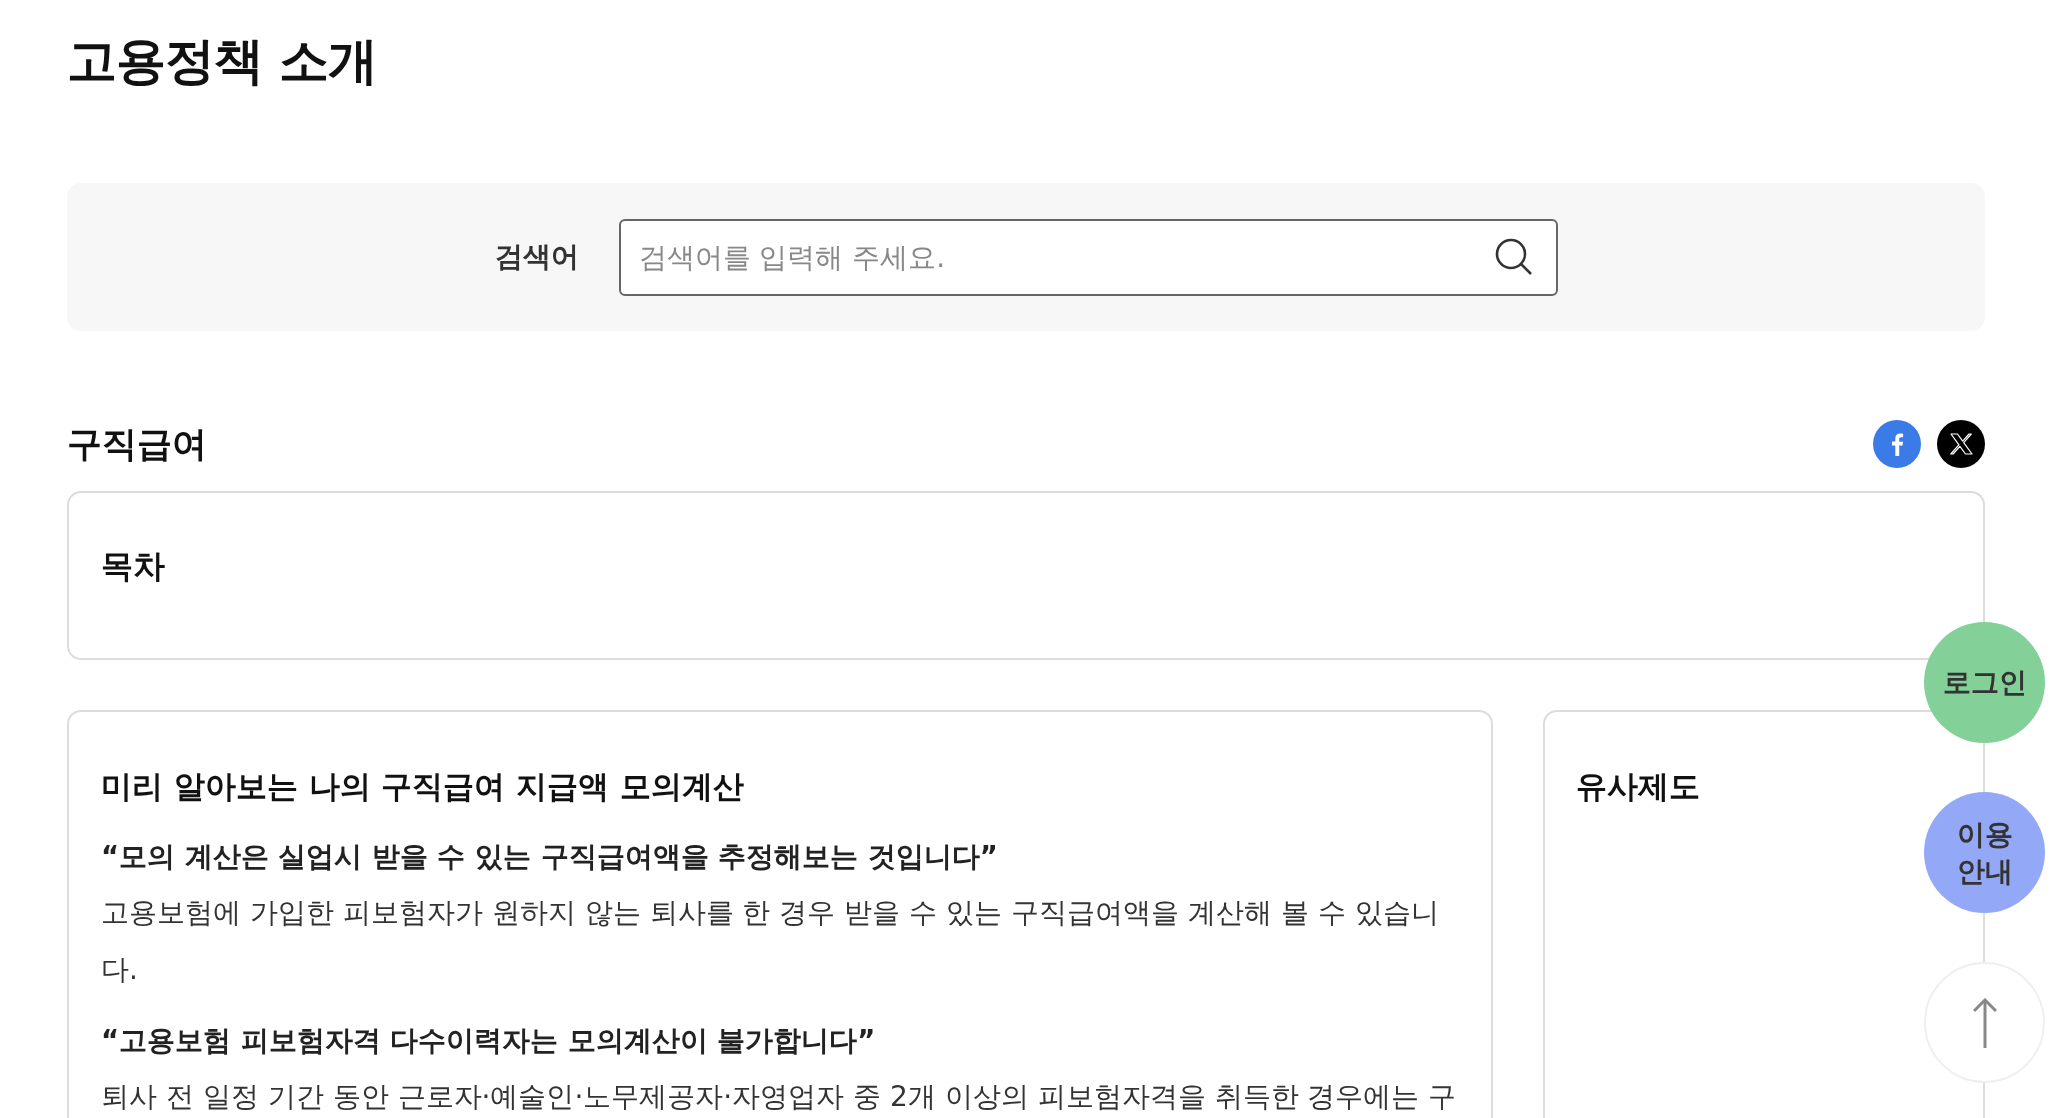 This screenshot has width=2054, height=1118. What do you see at coordinates (779, 1097) in the screenshot?
I see `body-paragraph: 퇴사 전 일정 기간 동안 근로자·예술인·노무제공자·자영업자 중 2개 이상의 피보험자격을 취득한 경우에는 구` at bounding box center [779, 1097].